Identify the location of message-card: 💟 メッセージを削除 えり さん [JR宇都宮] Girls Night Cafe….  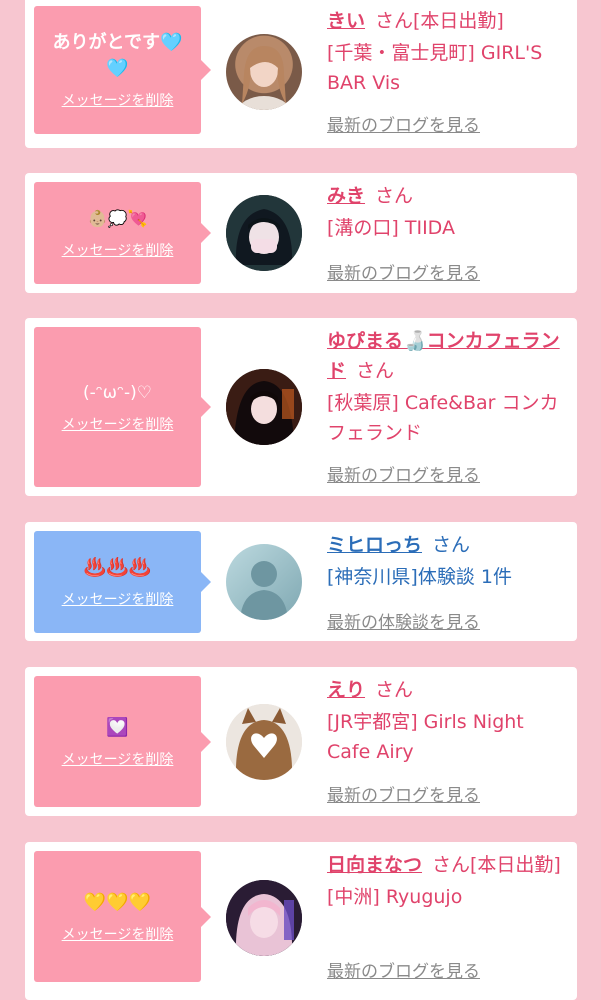
(301, 741).